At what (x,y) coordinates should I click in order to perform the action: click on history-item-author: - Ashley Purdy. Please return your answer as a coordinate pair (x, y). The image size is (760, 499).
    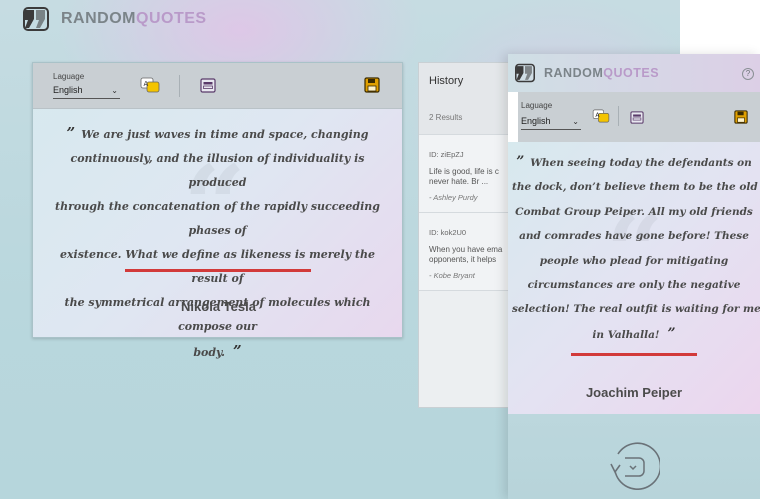
    Looking at the image, I should click on (453, 197).